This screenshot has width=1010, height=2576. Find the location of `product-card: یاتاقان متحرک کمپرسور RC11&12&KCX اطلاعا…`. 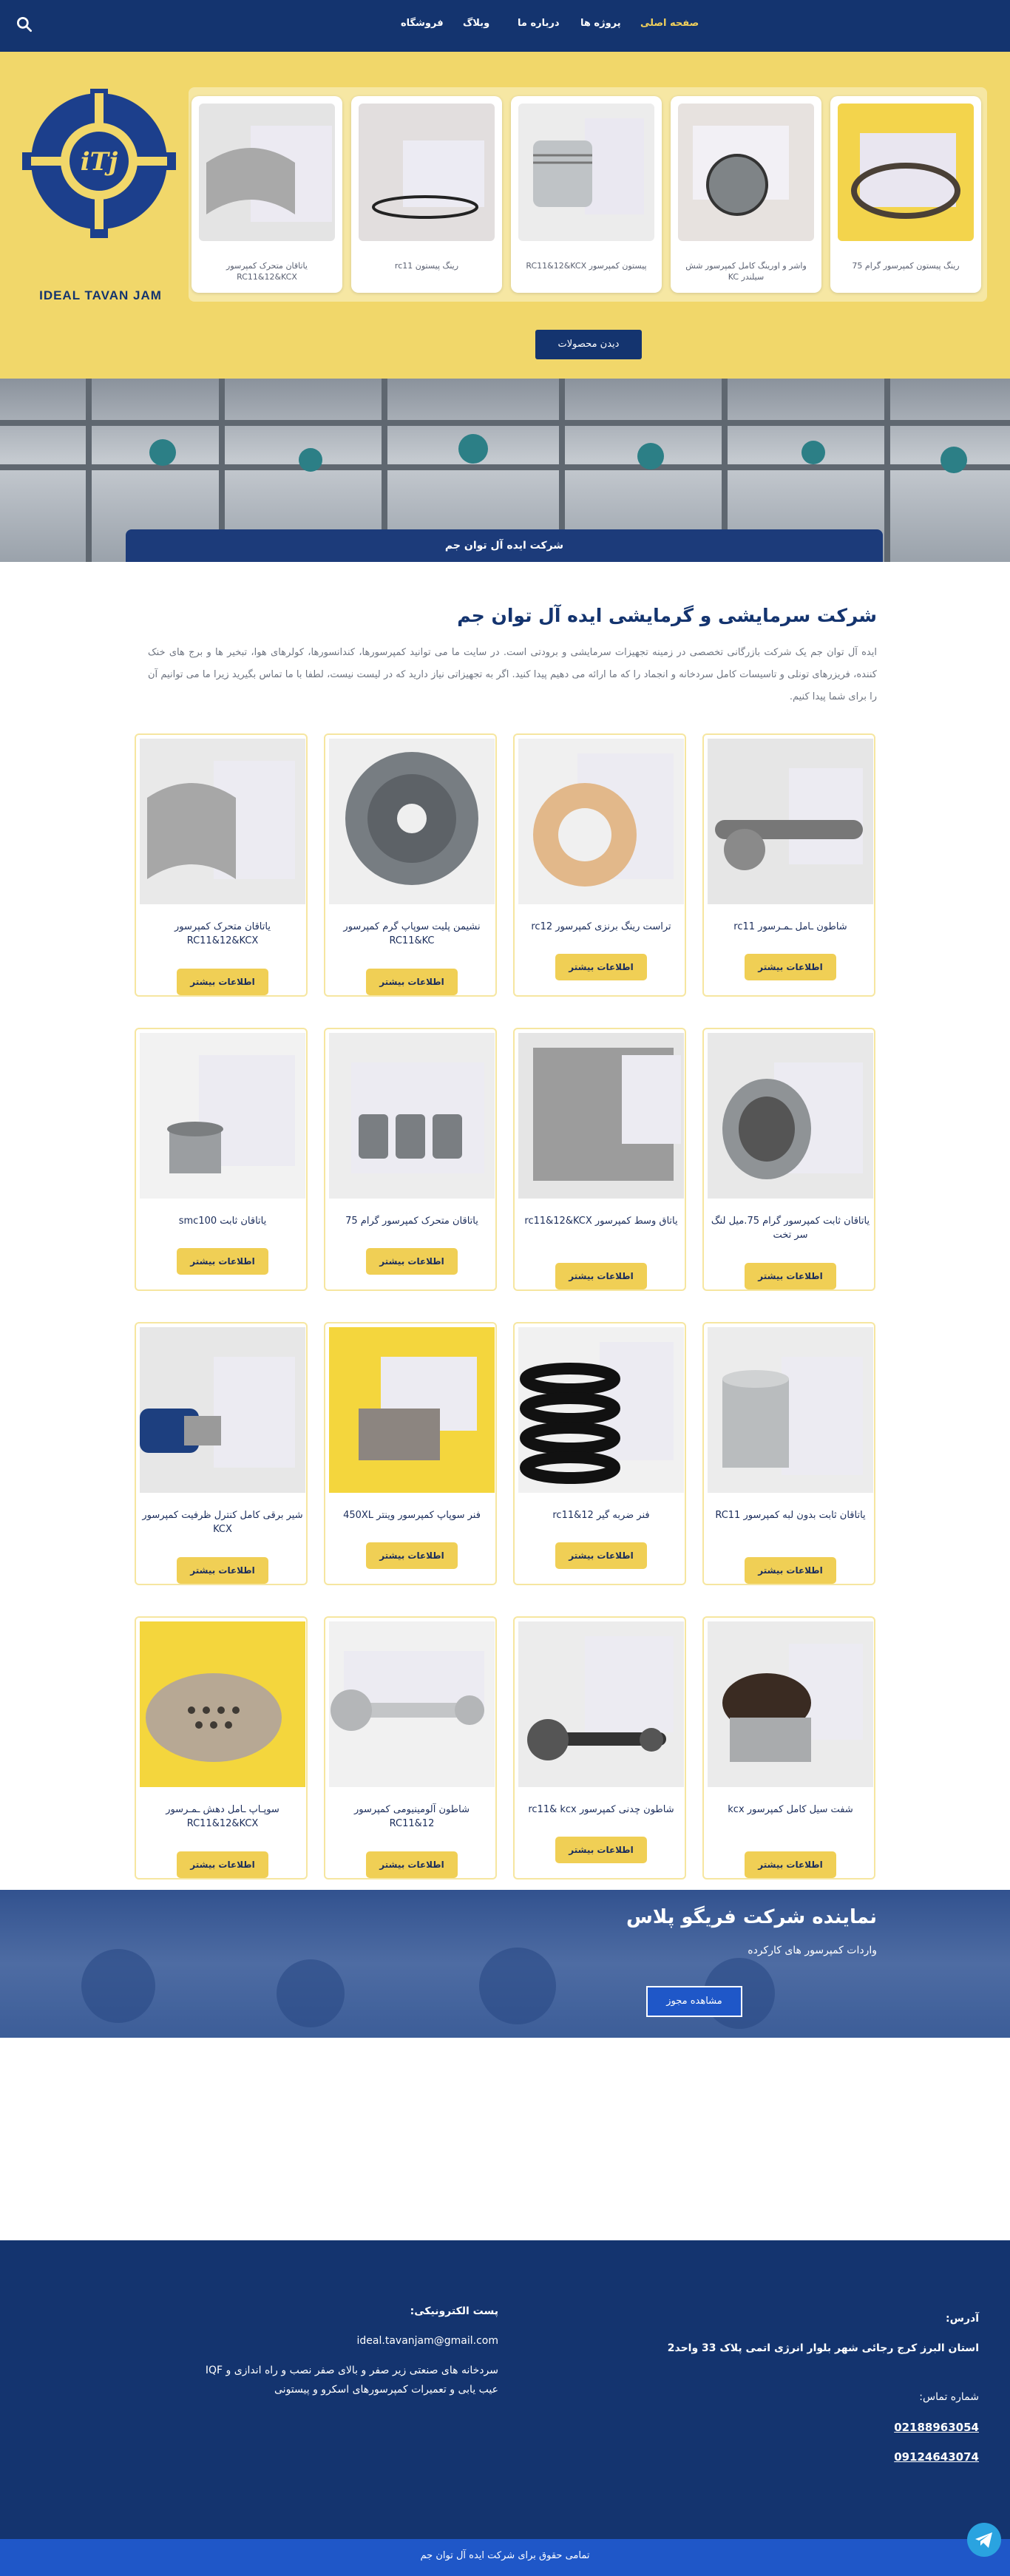

product-card: یاتاقان متحرک کمپرسور RC11&12&KCX اطلاعا… is located at coordinates (222, 865).